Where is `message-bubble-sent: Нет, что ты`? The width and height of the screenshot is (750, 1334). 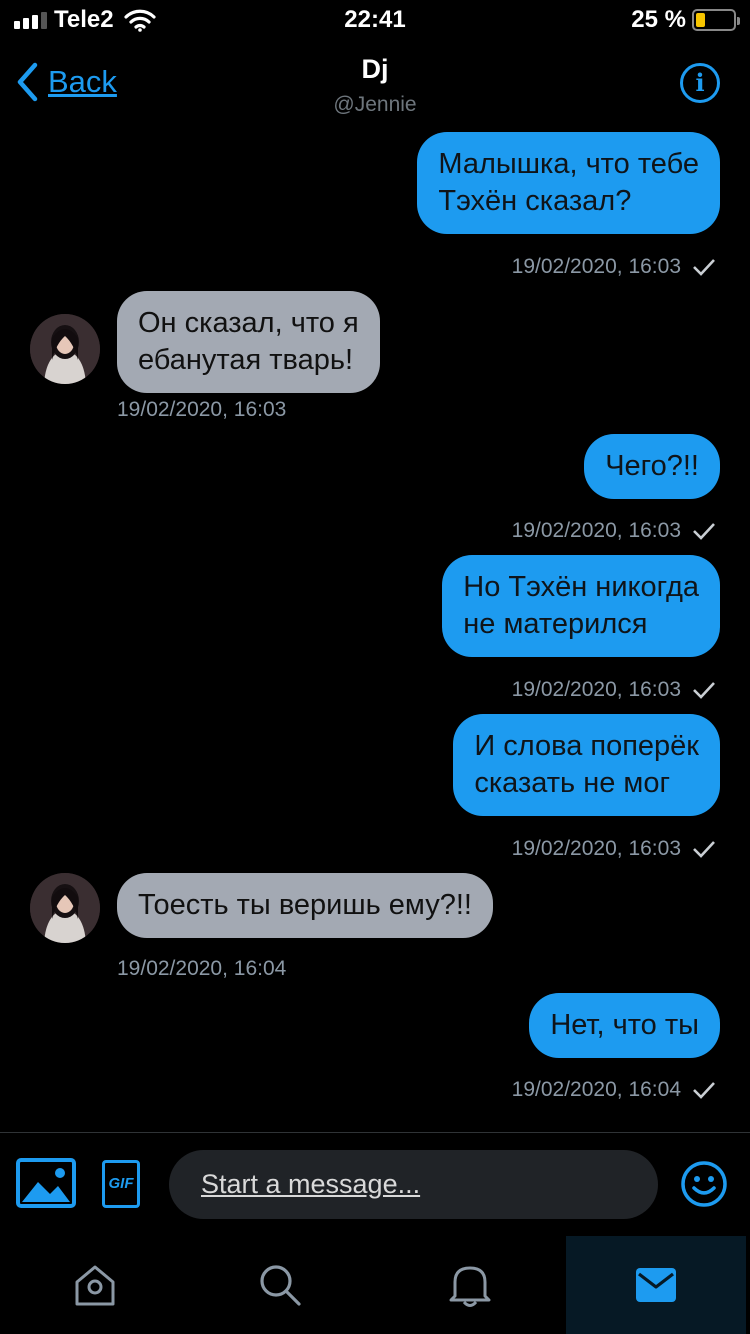 message-bubble-sent: Нет, что ты is located at coordinates (624, 1025).